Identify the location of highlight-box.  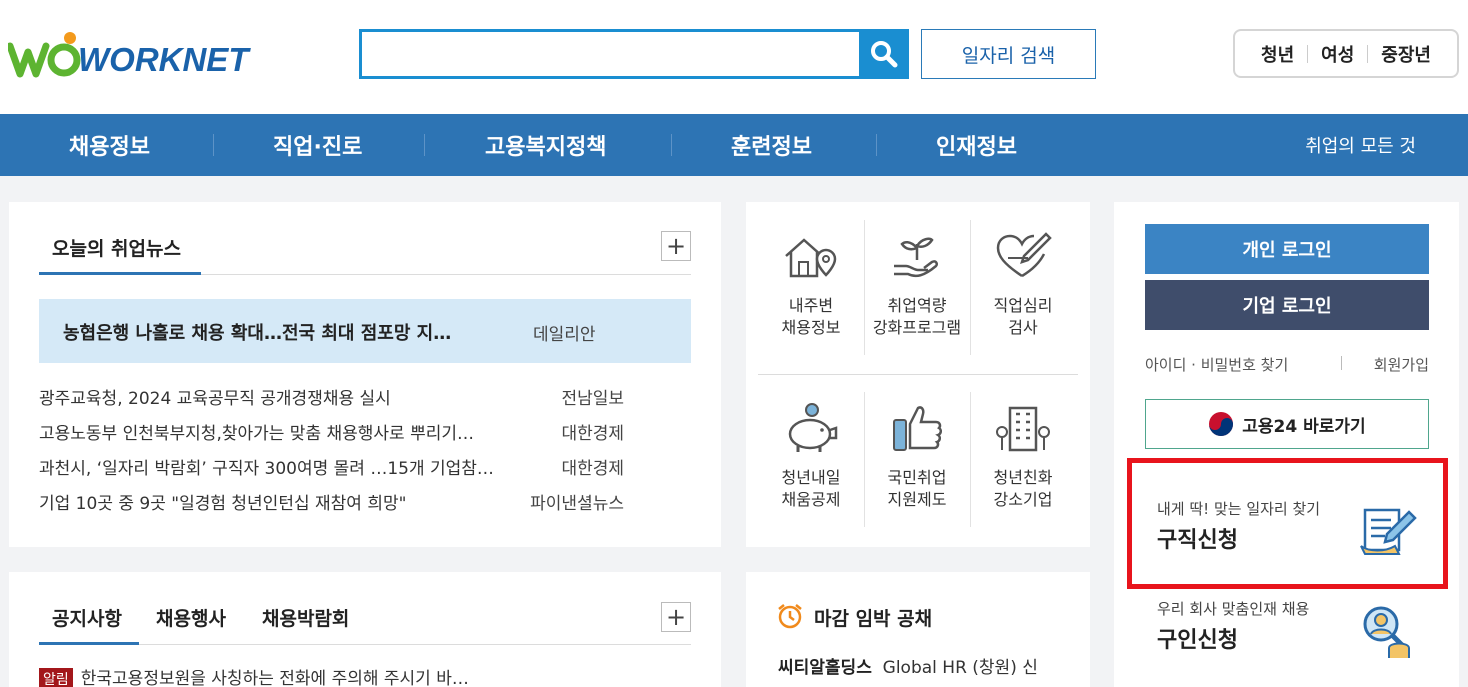
(1287, 523).